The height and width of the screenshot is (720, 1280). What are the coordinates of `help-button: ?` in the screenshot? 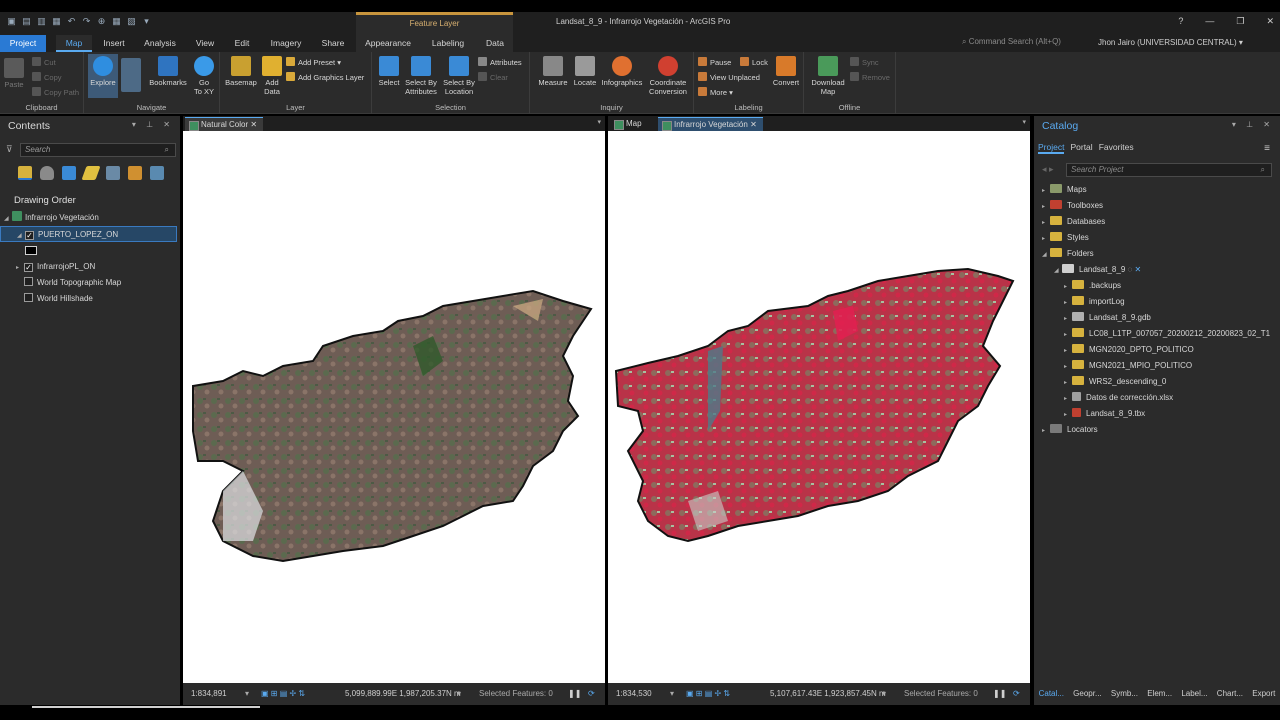 It's located at (1180, 21).